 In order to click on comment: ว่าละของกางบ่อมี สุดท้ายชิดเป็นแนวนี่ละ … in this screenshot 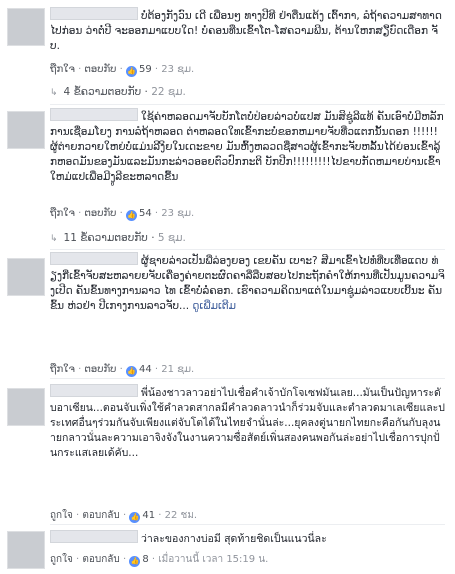, I will do `click(227, 549)`.